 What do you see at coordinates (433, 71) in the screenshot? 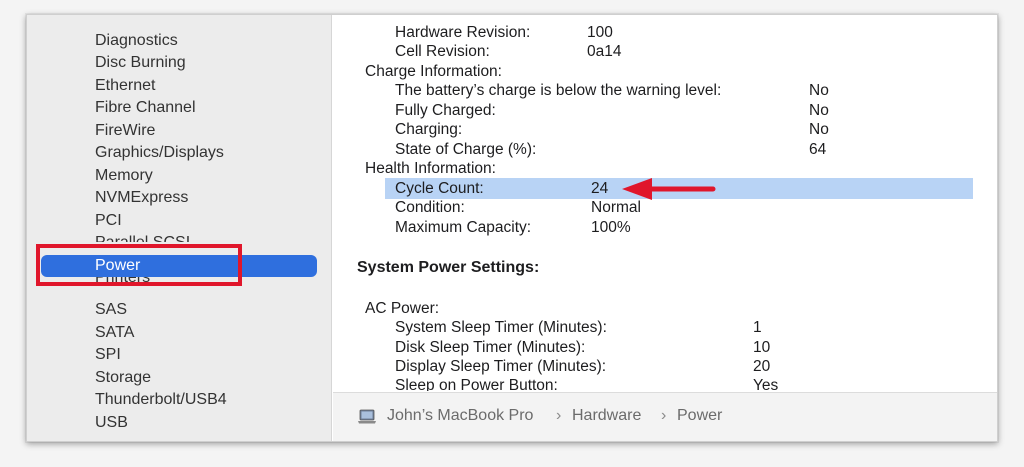
I see `charge-information-header: Charge Information:` at bounding box center [433, 71].